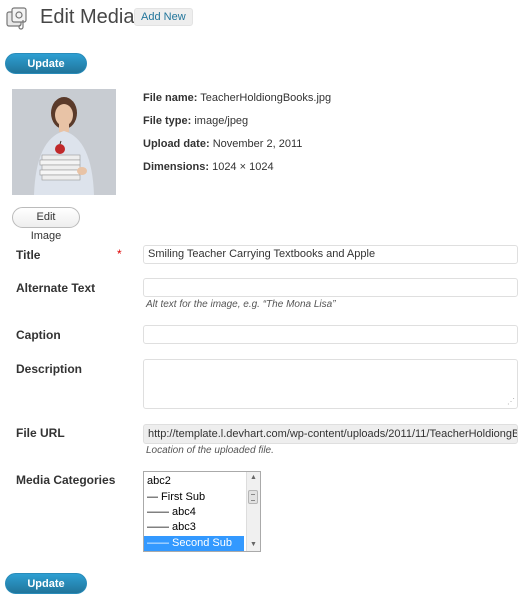  Describe the element at coordinates (163, 17) in the screenshot. I see `add-new-button: Add New` at that location.